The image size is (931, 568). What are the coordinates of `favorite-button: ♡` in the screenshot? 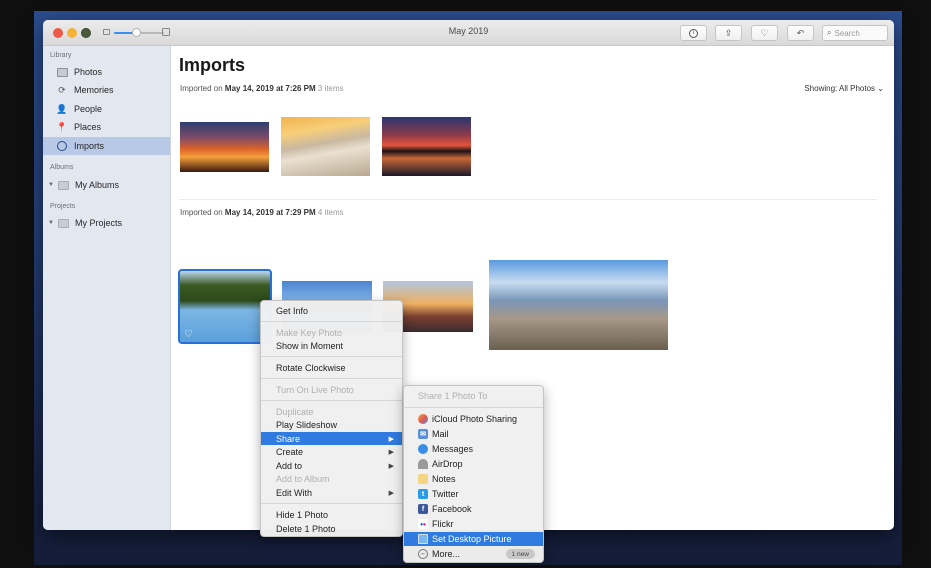 It's located at (764, 33).